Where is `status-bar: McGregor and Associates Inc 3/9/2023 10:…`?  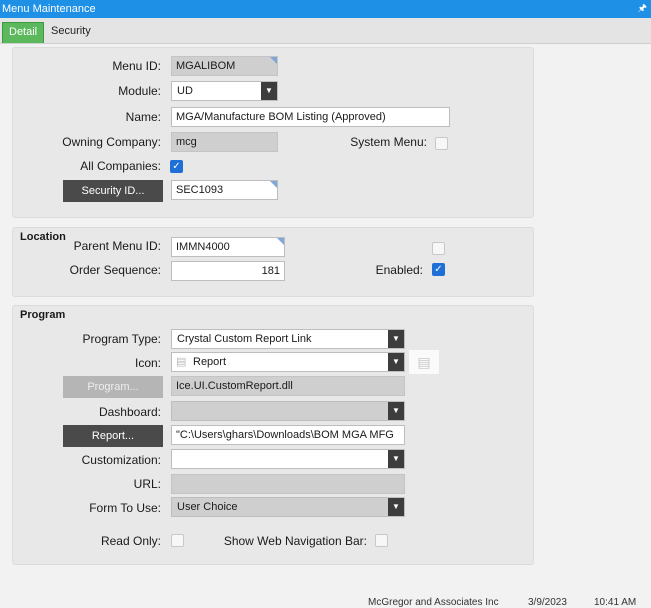 status-bar: McGregor and Associates Inc 3/9/2023 10:… is located at coordinates (325, 603).